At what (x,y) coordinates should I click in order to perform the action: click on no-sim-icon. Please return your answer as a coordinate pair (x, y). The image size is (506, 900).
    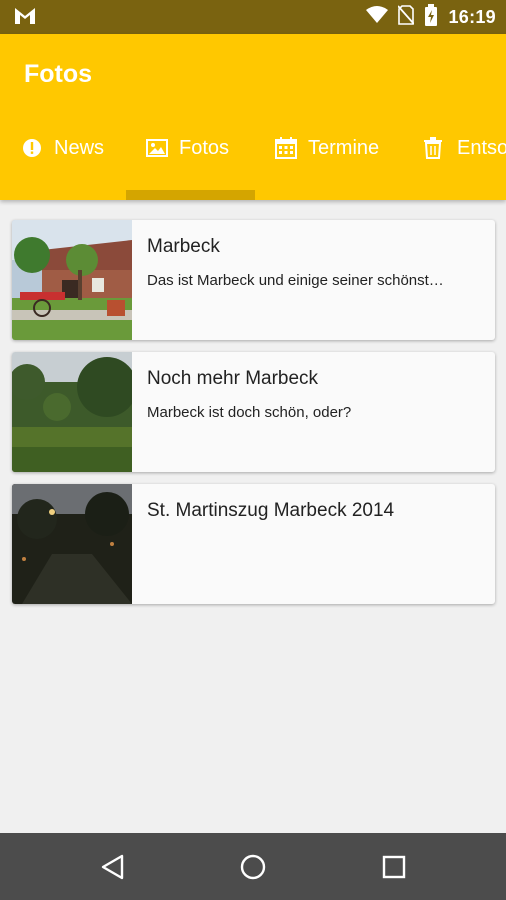
    Looking at the image, I should click on (406, 17).